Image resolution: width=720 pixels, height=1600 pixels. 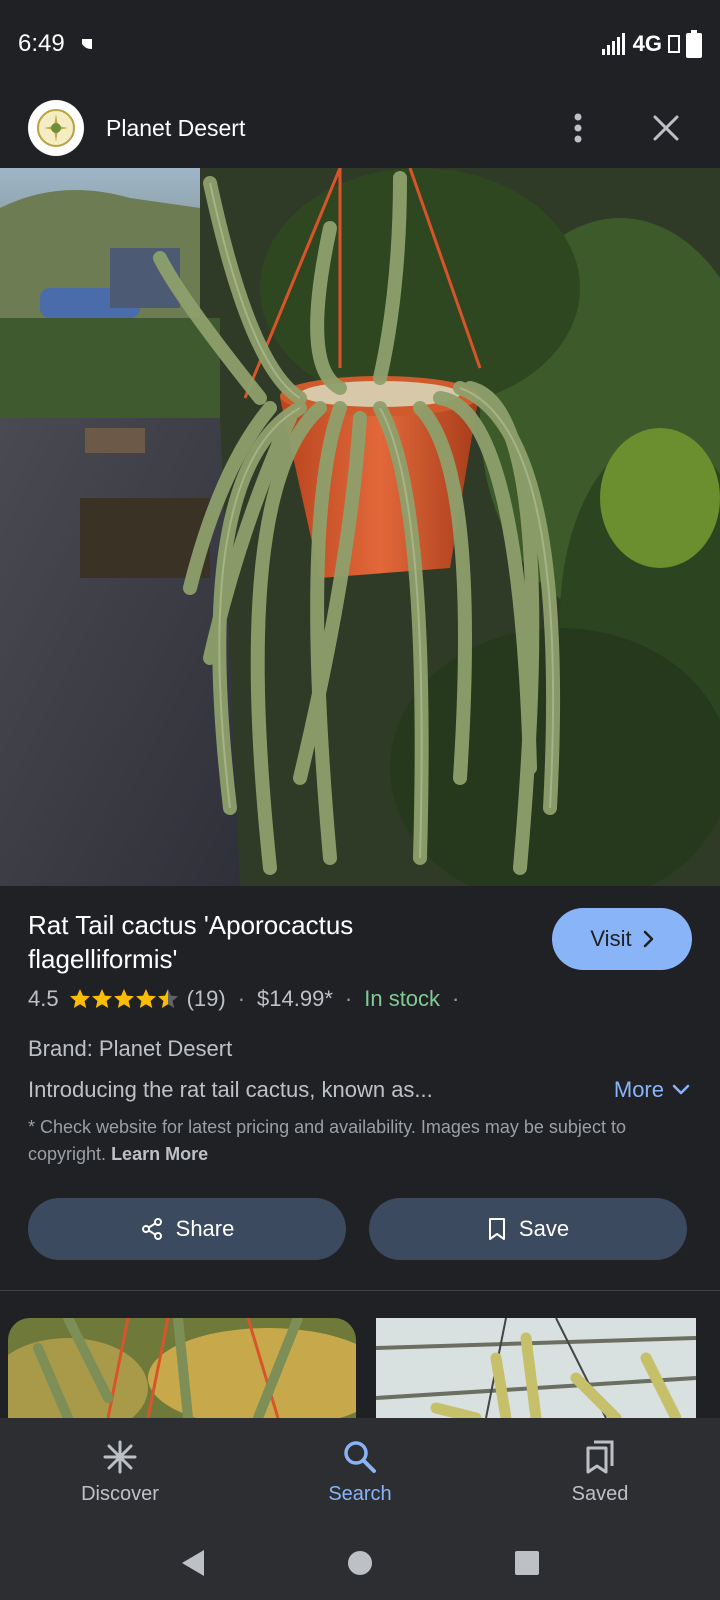 I want to click on share-icon, so click(x=151, y=1229).